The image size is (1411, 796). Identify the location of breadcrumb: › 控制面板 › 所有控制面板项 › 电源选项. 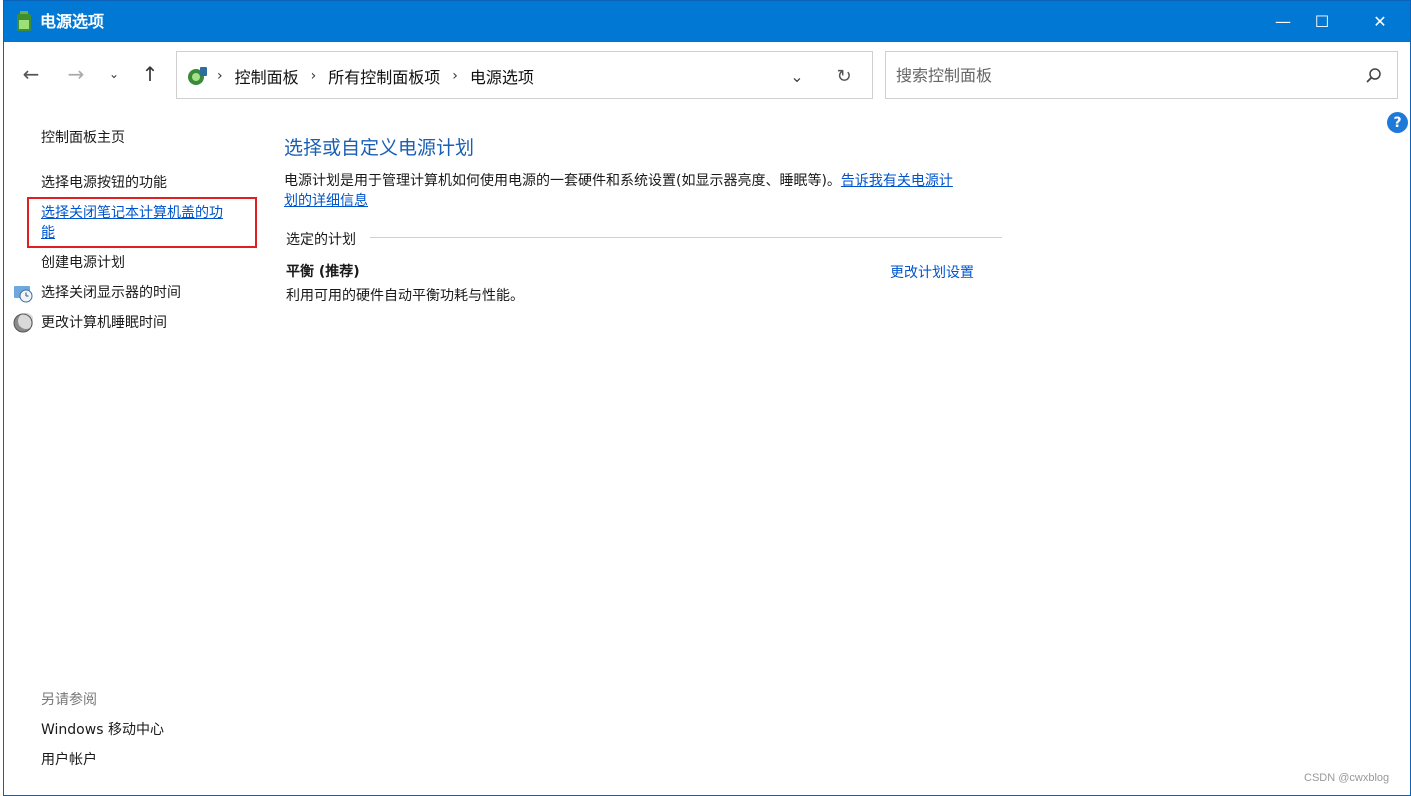
(381, 76).